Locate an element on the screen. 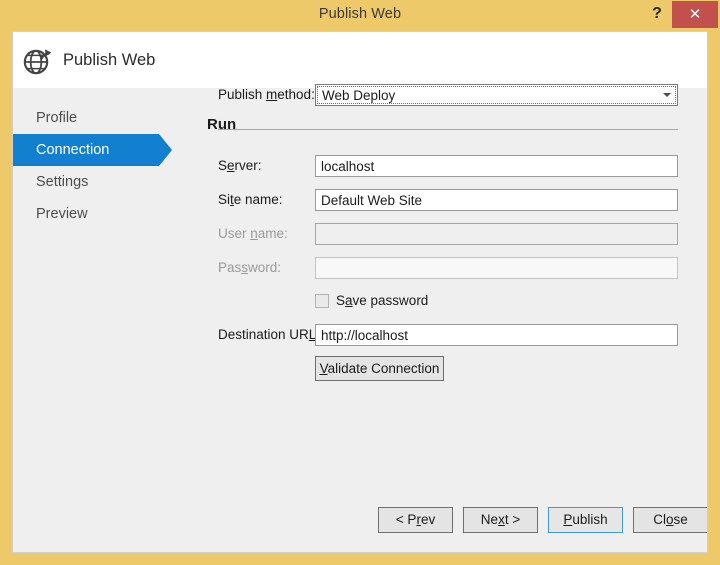  globe-publish-icon is located at coordinates (38, 61).